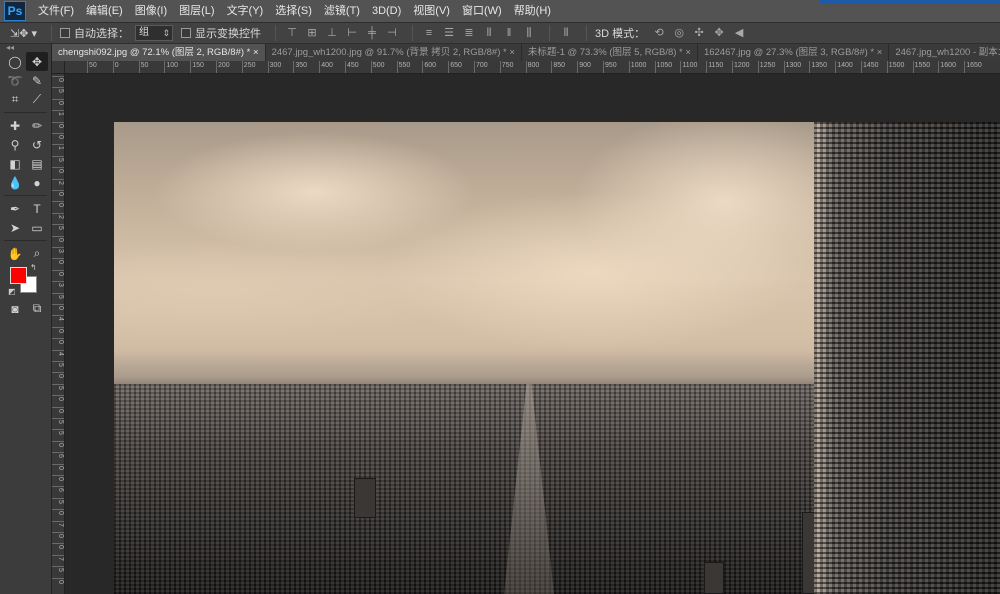 The width and height of the screenshot is (1000, 594). Describe the element at coordinates (699, 33) in the screenshot. I see `3d-drag-icon: ✣` at that location.